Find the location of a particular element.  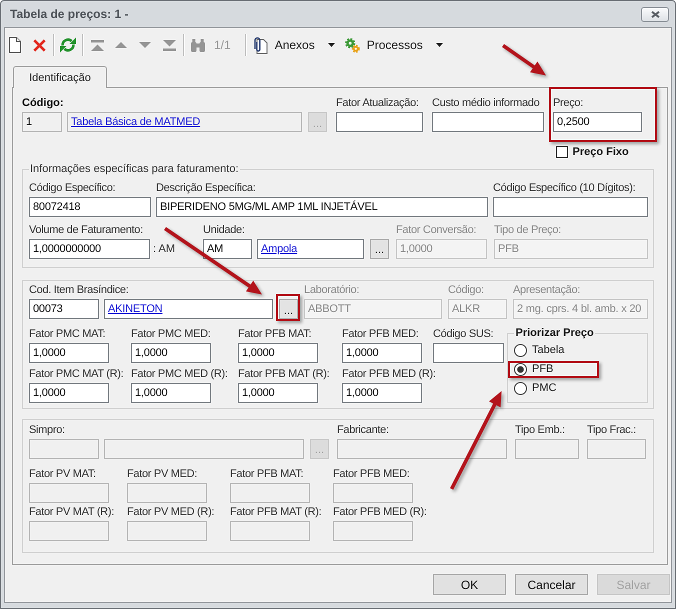

close-icon is located at coordinates (655, 14).